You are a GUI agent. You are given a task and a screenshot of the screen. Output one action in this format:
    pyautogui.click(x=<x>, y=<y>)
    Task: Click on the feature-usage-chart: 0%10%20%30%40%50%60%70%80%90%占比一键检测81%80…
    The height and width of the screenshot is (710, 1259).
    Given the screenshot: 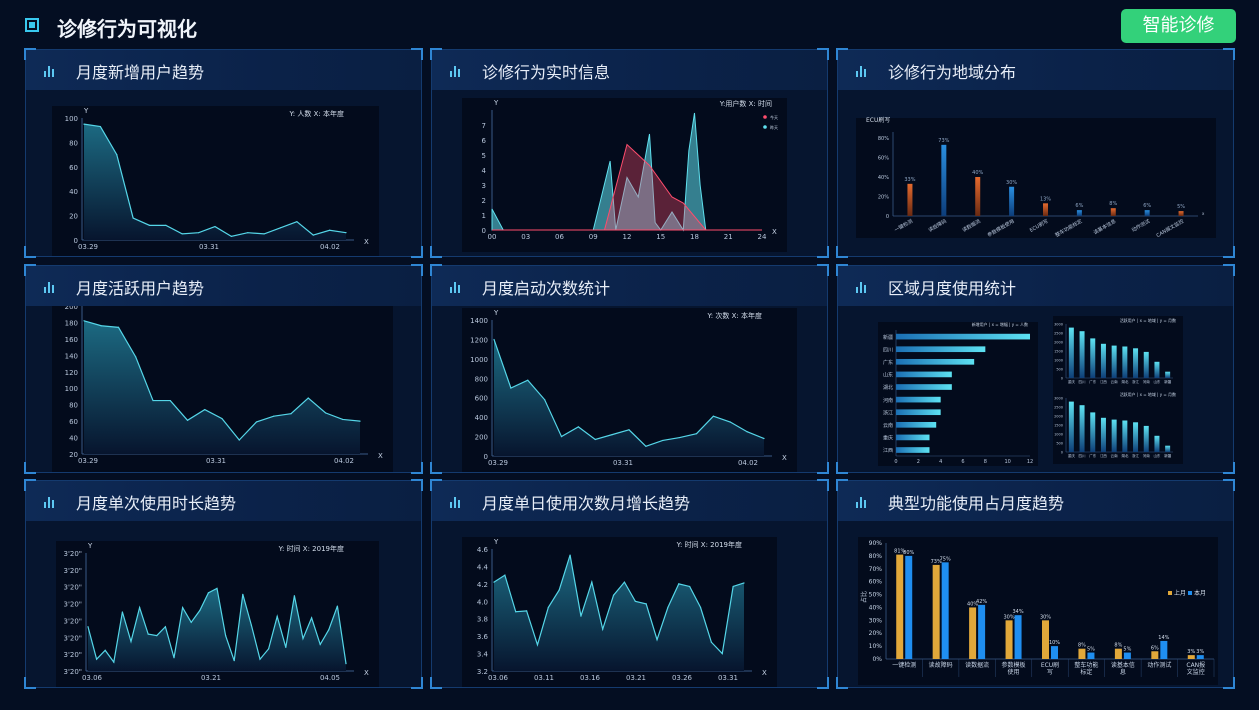 What is the action you would take?
    pyautogui.click(x=1038, y=611)
    